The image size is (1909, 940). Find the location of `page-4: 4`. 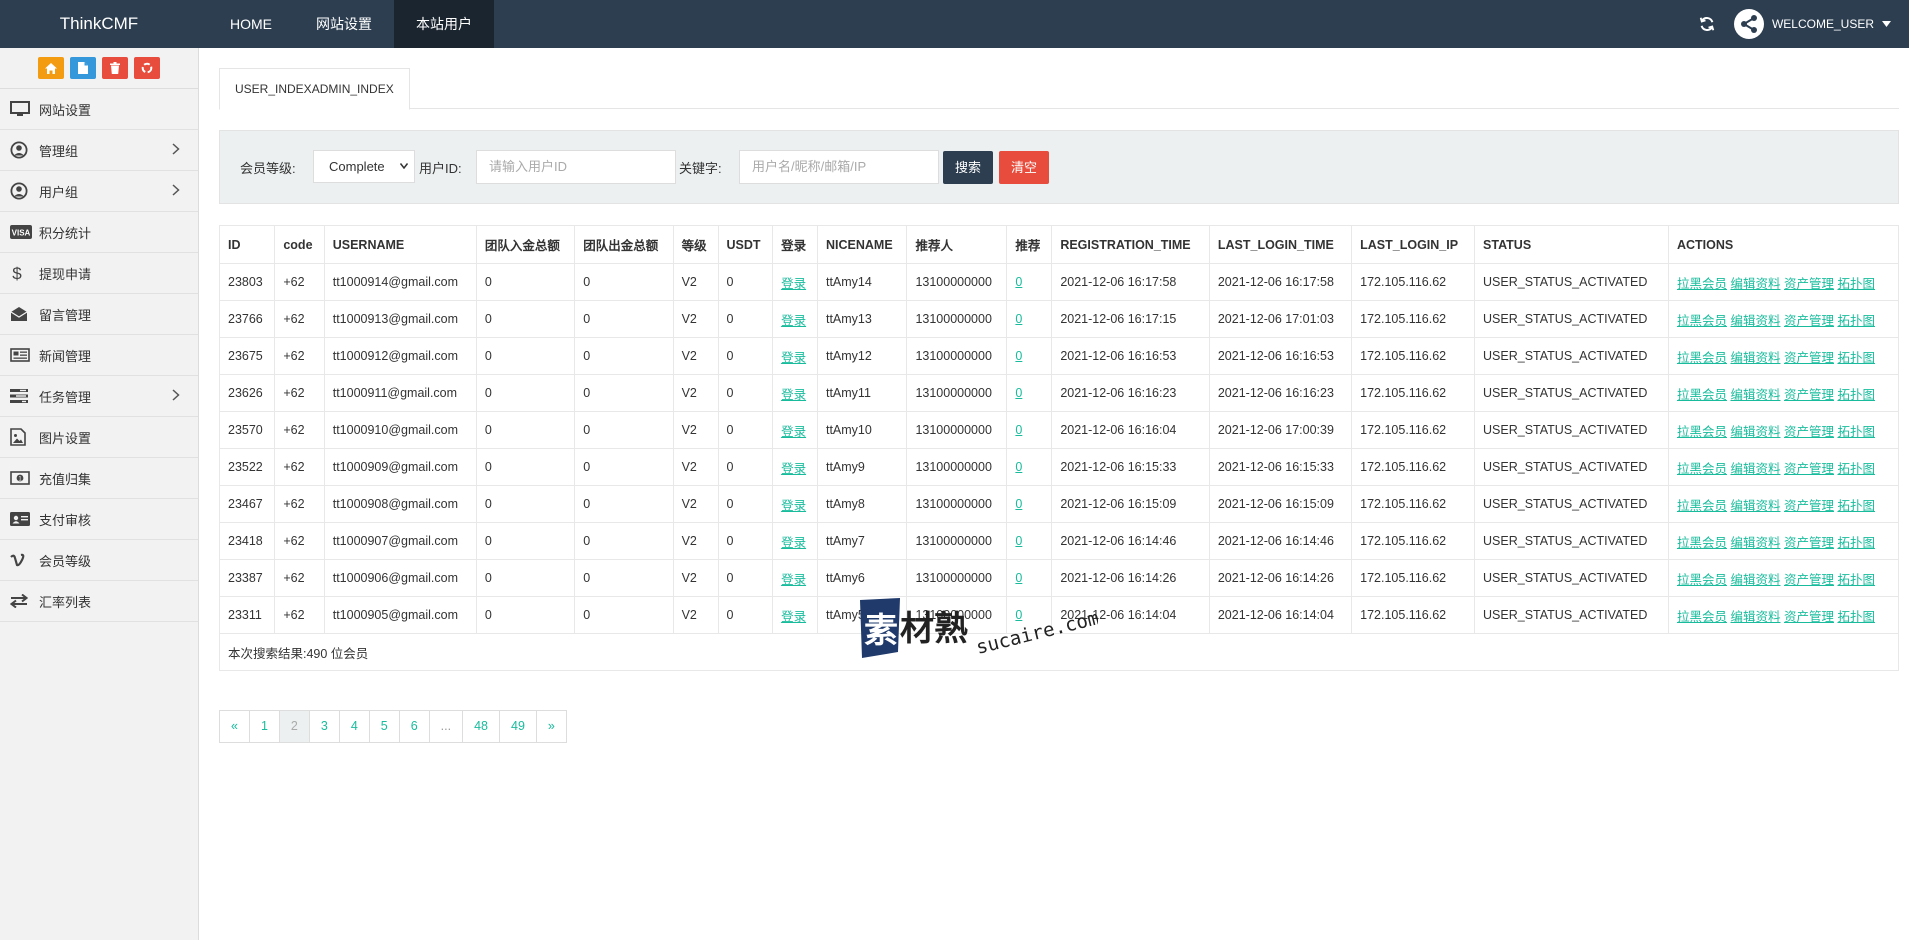

page-4: 4 is located at coordinates (355, 726).